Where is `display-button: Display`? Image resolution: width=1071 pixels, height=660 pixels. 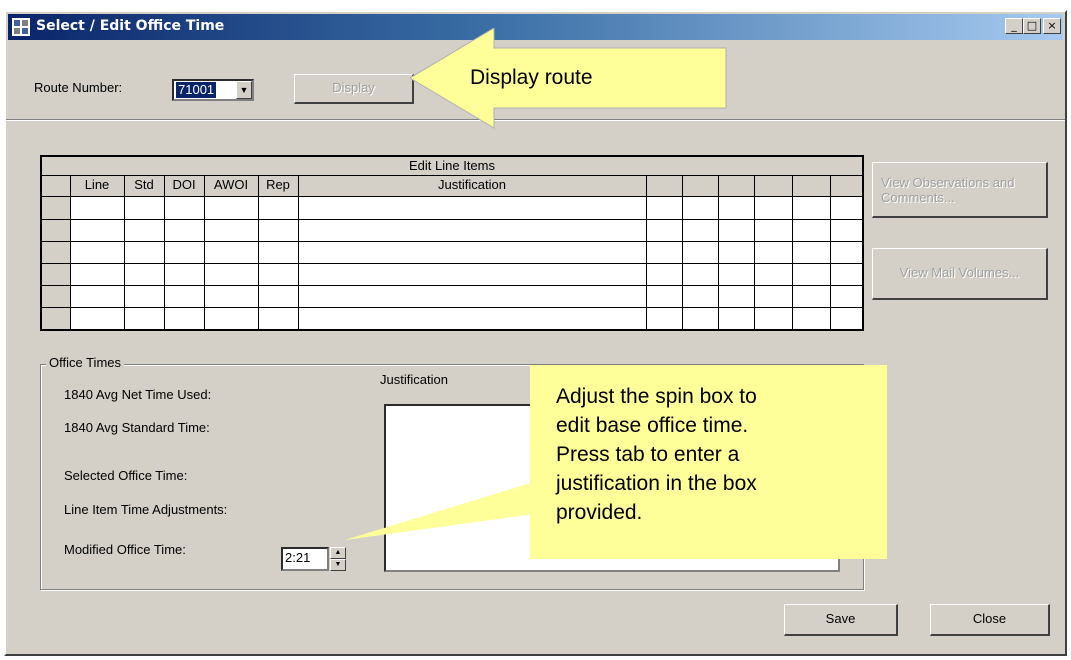 display-button: Display is located at coordinates (354, 89).